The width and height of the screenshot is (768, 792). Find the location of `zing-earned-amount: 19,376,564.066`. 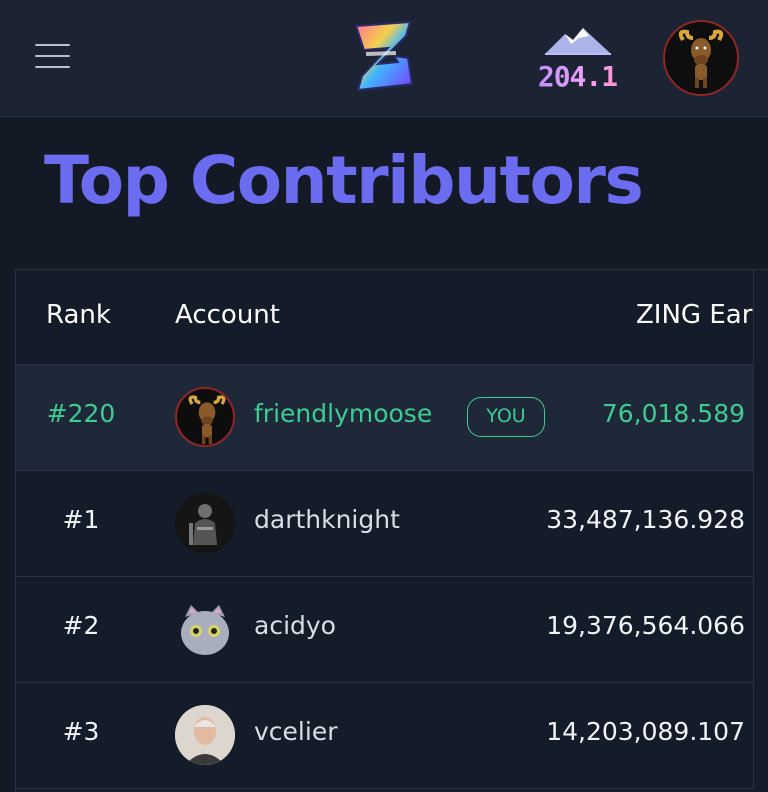

zing-earned-amount: 19,376,564.066 is located at coordinates (645, 625).